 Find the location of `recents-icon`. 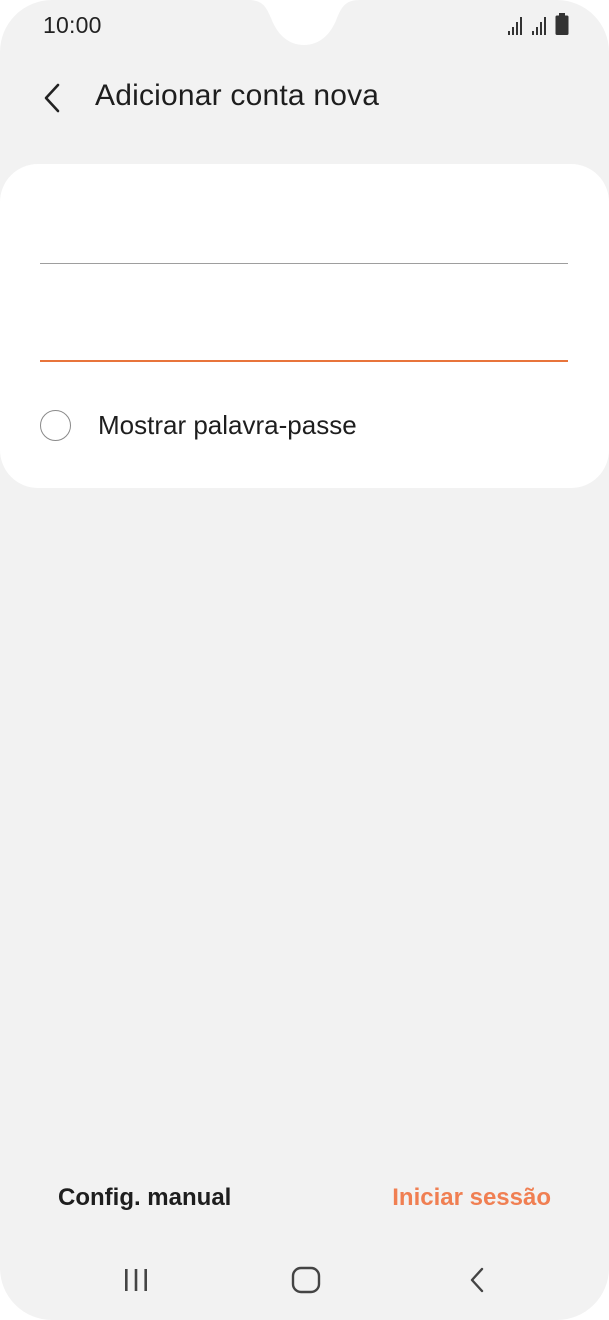

recents-icon is located at coordinates (136, 1280).